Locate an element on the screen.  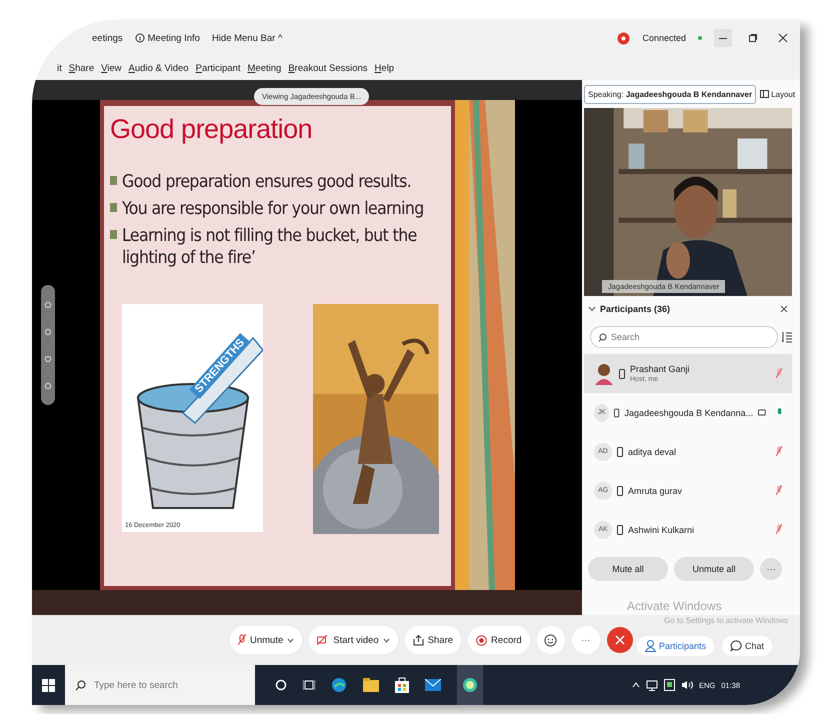
participant-name: Prashant Ganji is located at coordinates (660, 369).